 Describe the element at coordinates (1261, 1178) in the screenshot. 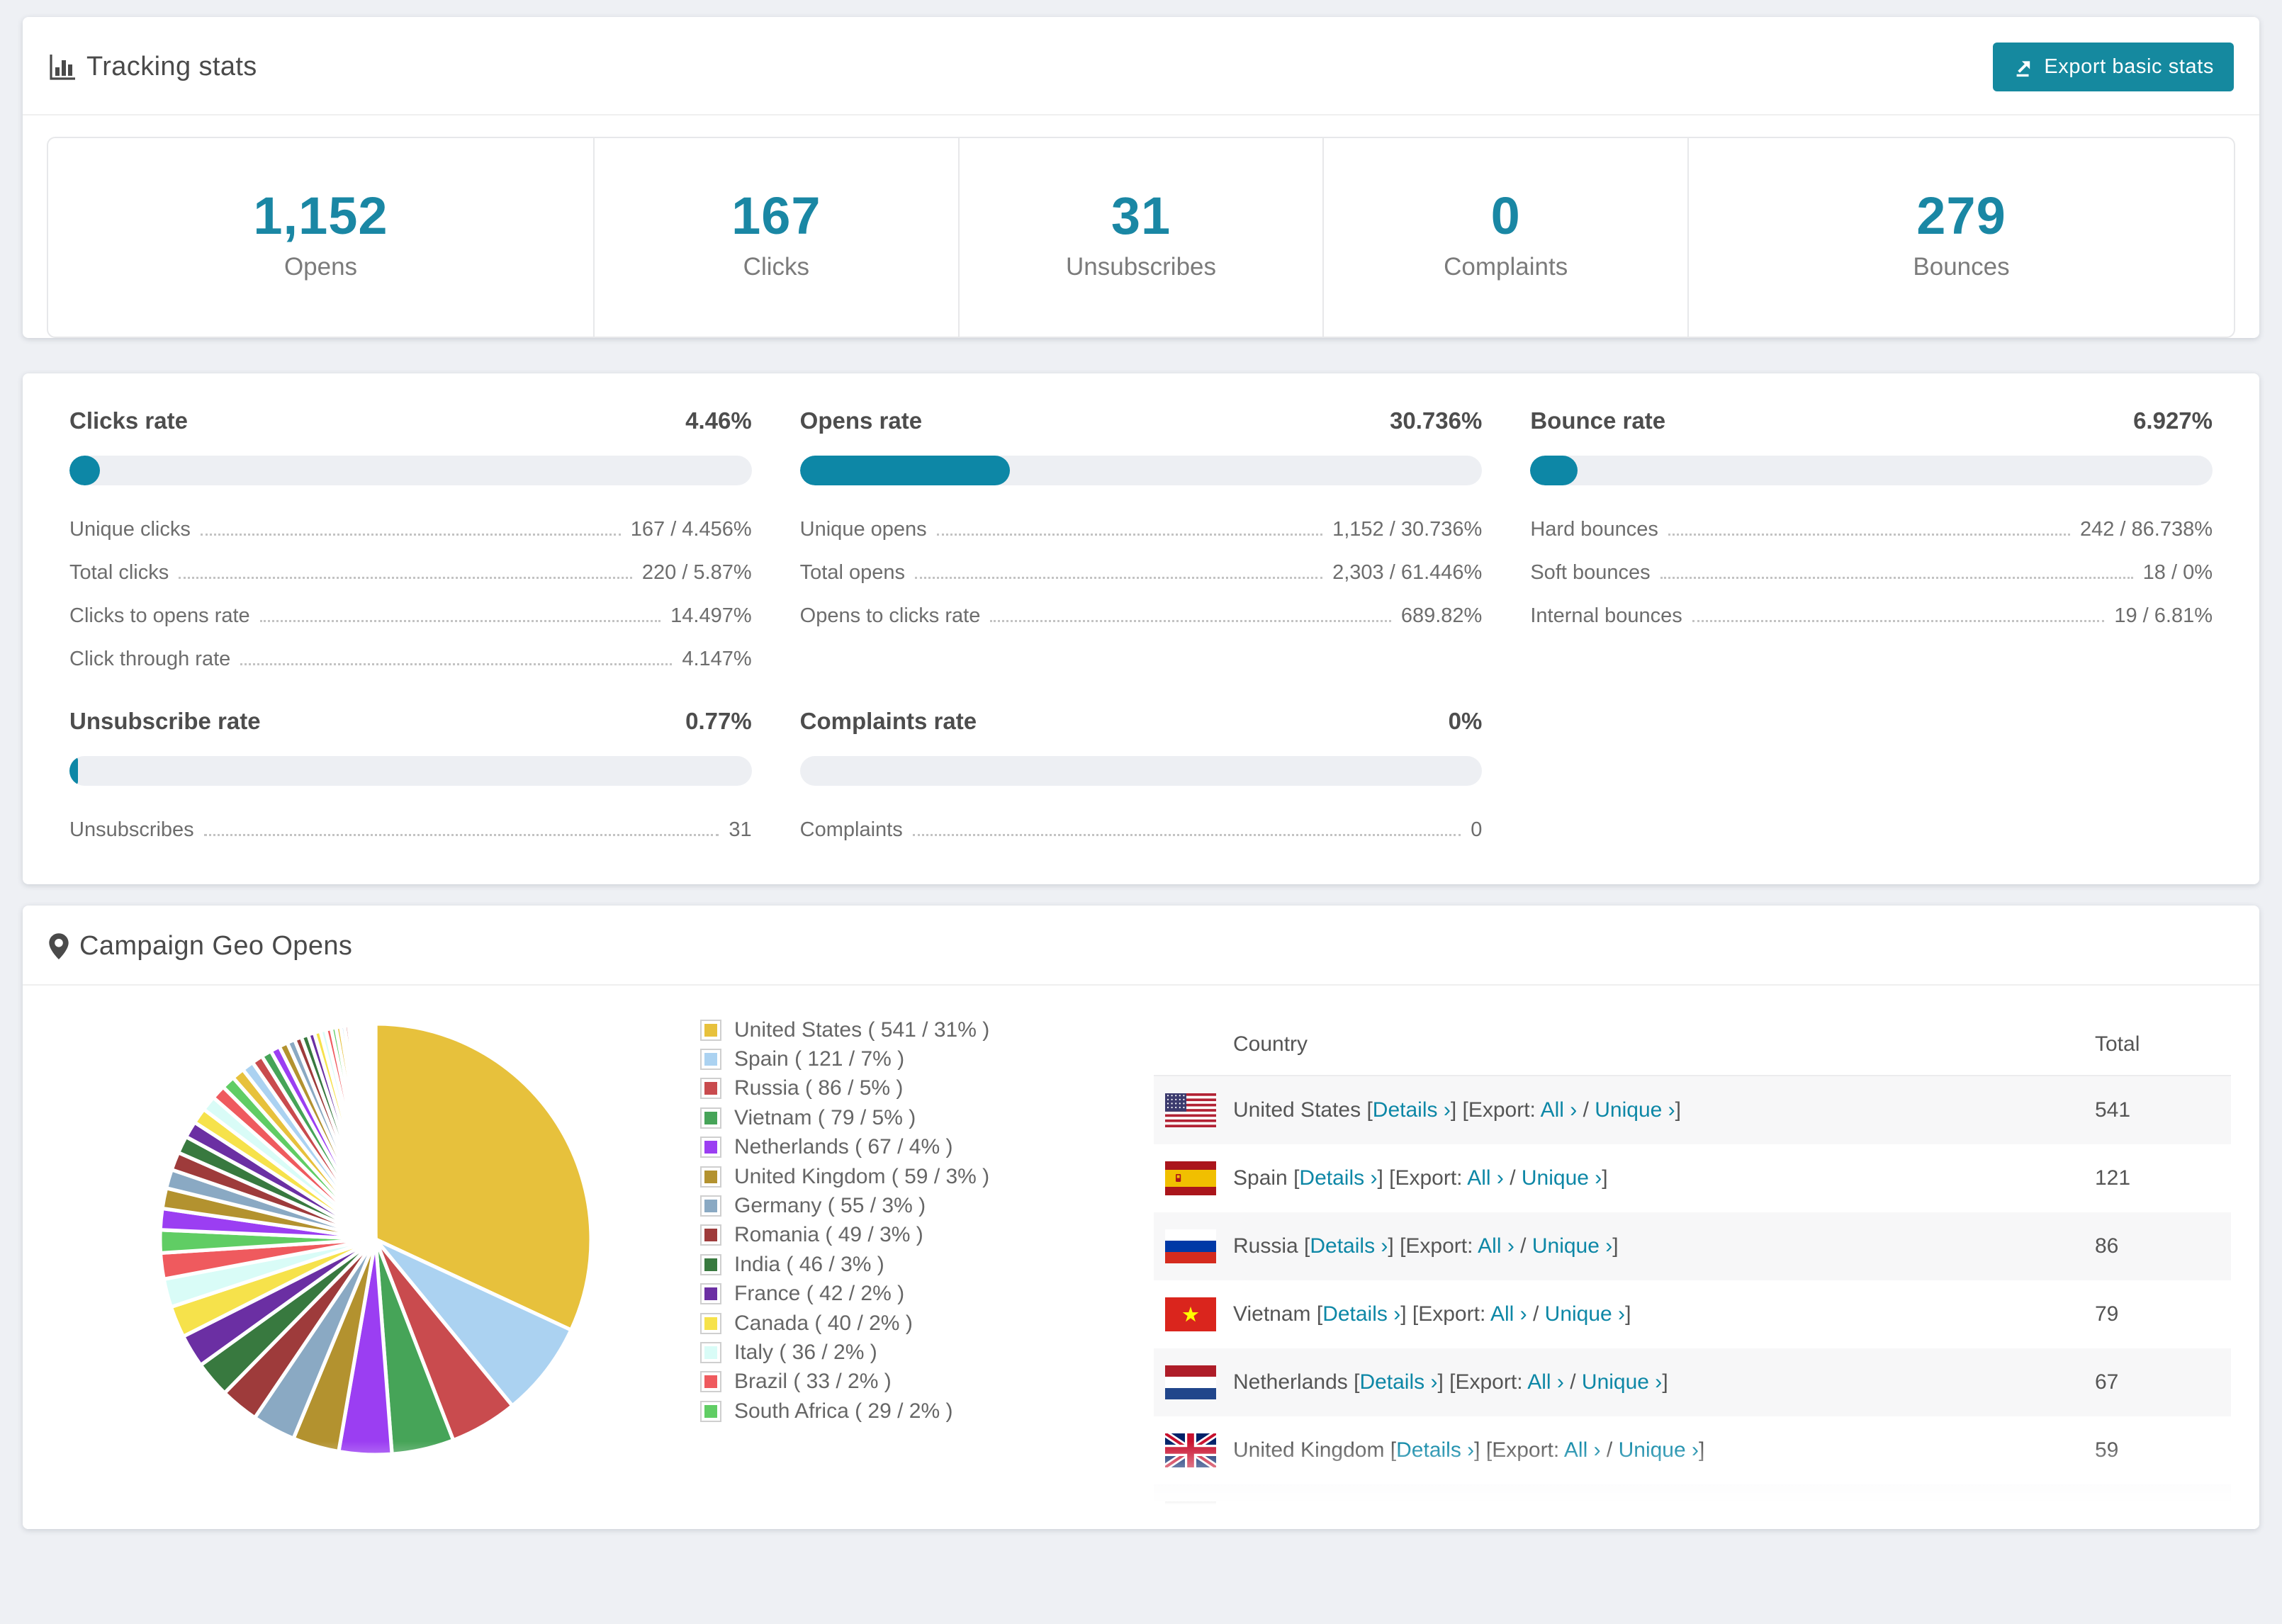

I see `country-name: Spain` at that location.